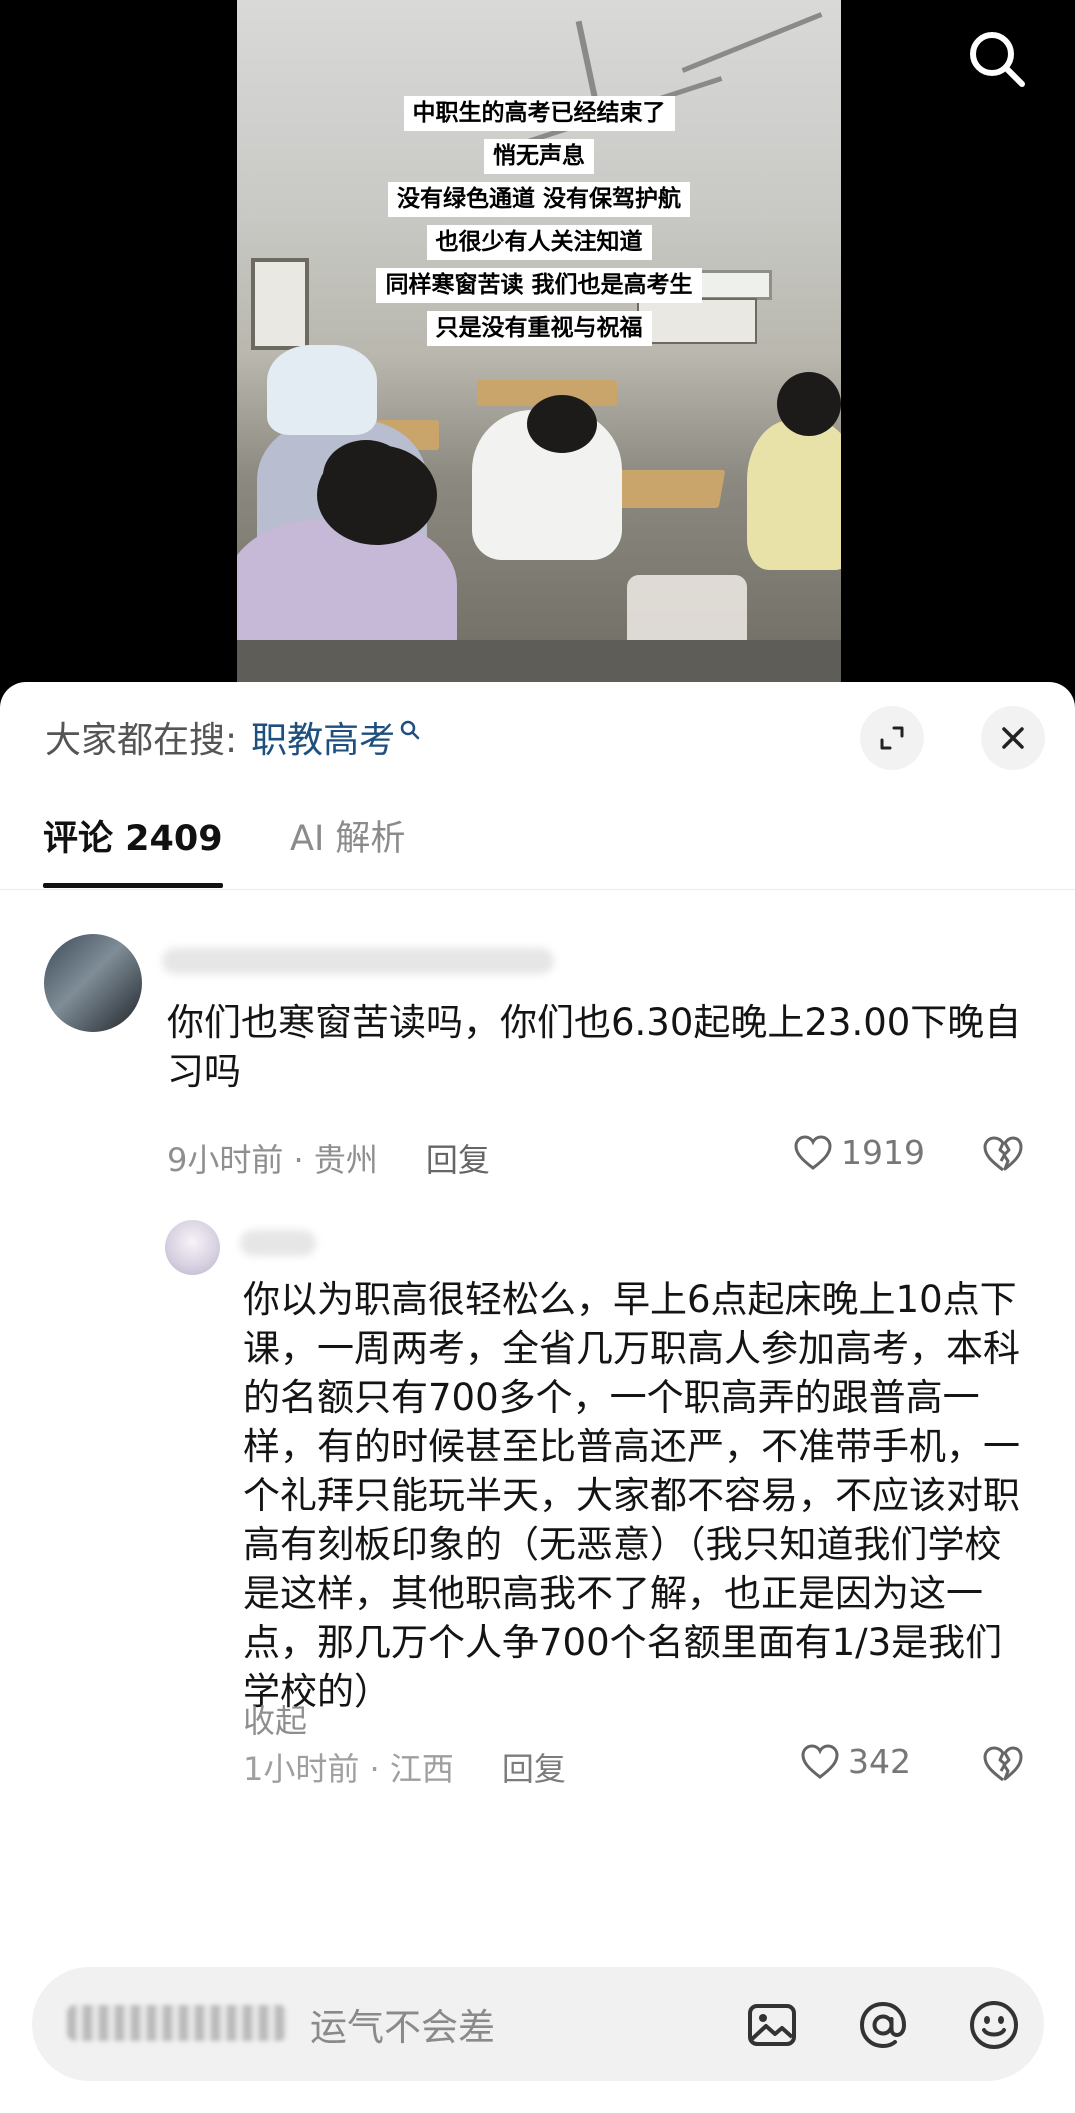 Image resolution: width=1075 pixels, height=2113 pixels. What do you see at coordinates (594, 1047) in the screenshot?
I see `comment-text: 你们也寒窗苦读吗，你们也6.30起晚上23.00下晚自习吗` at bounding box center [594, 1047].